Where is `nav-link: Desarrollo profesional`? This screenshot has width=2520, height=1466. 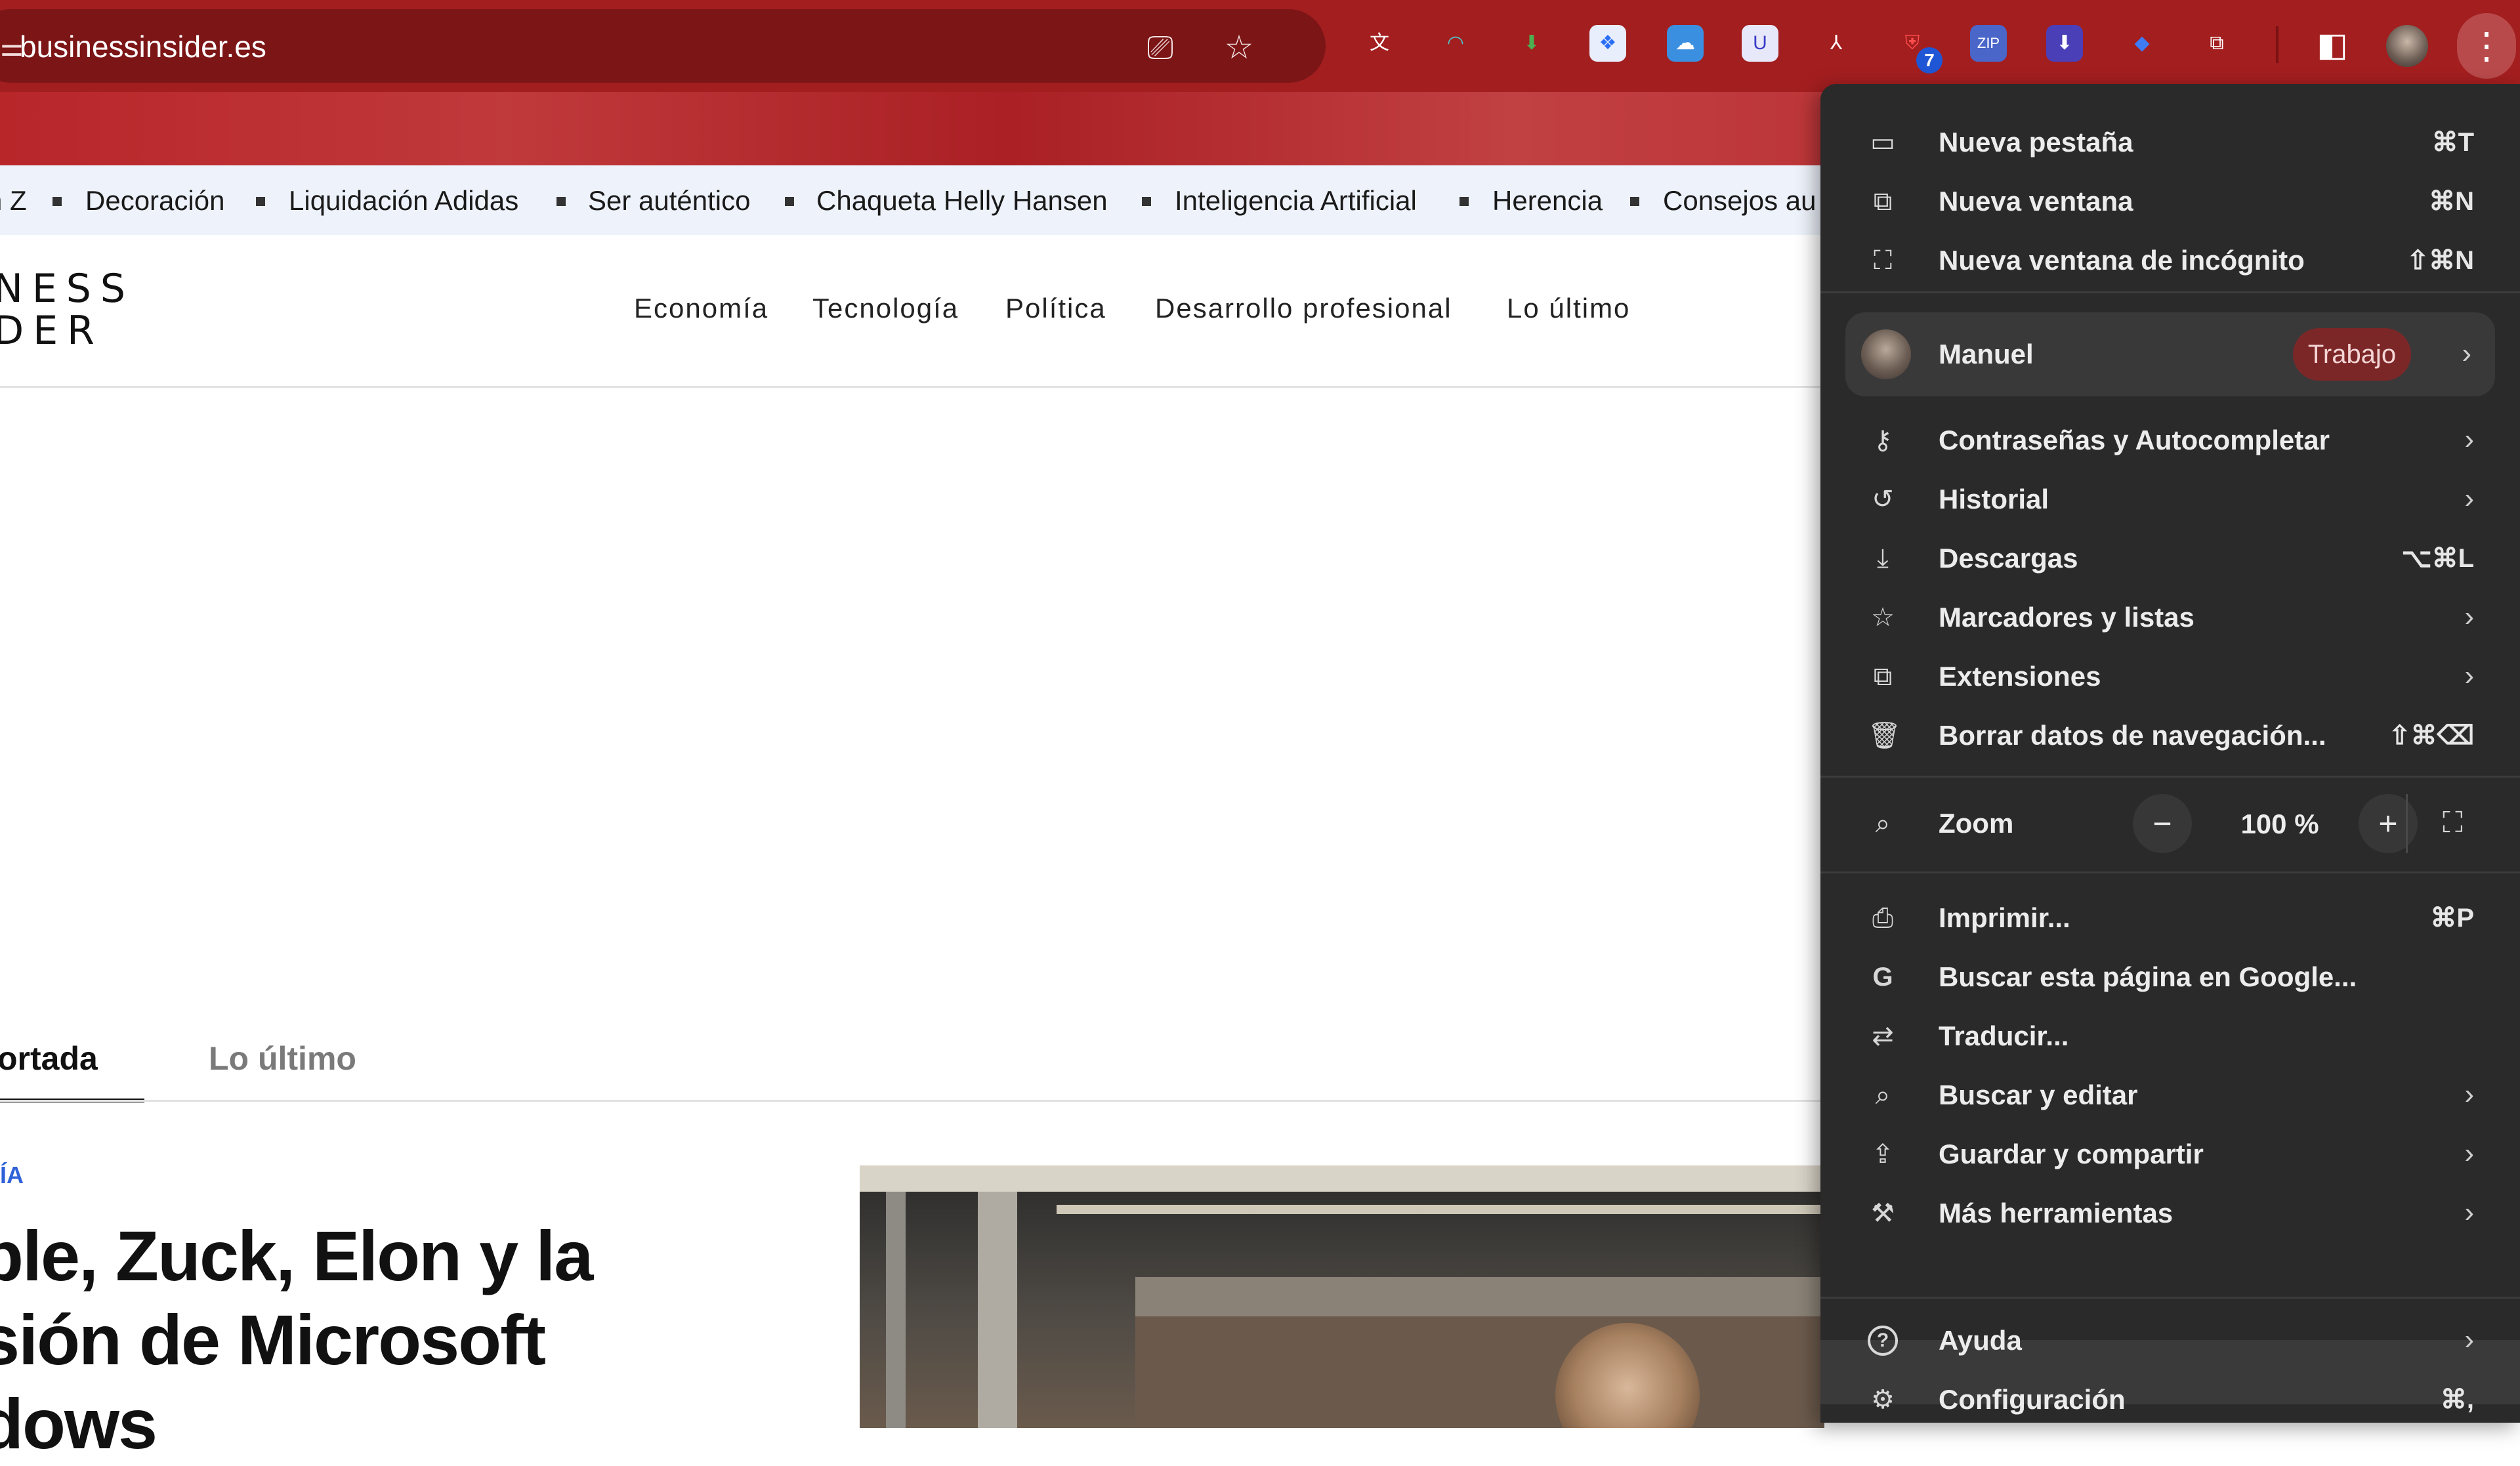 nav-link: Desarrollo profesional is located at coordinates (1303, 308).